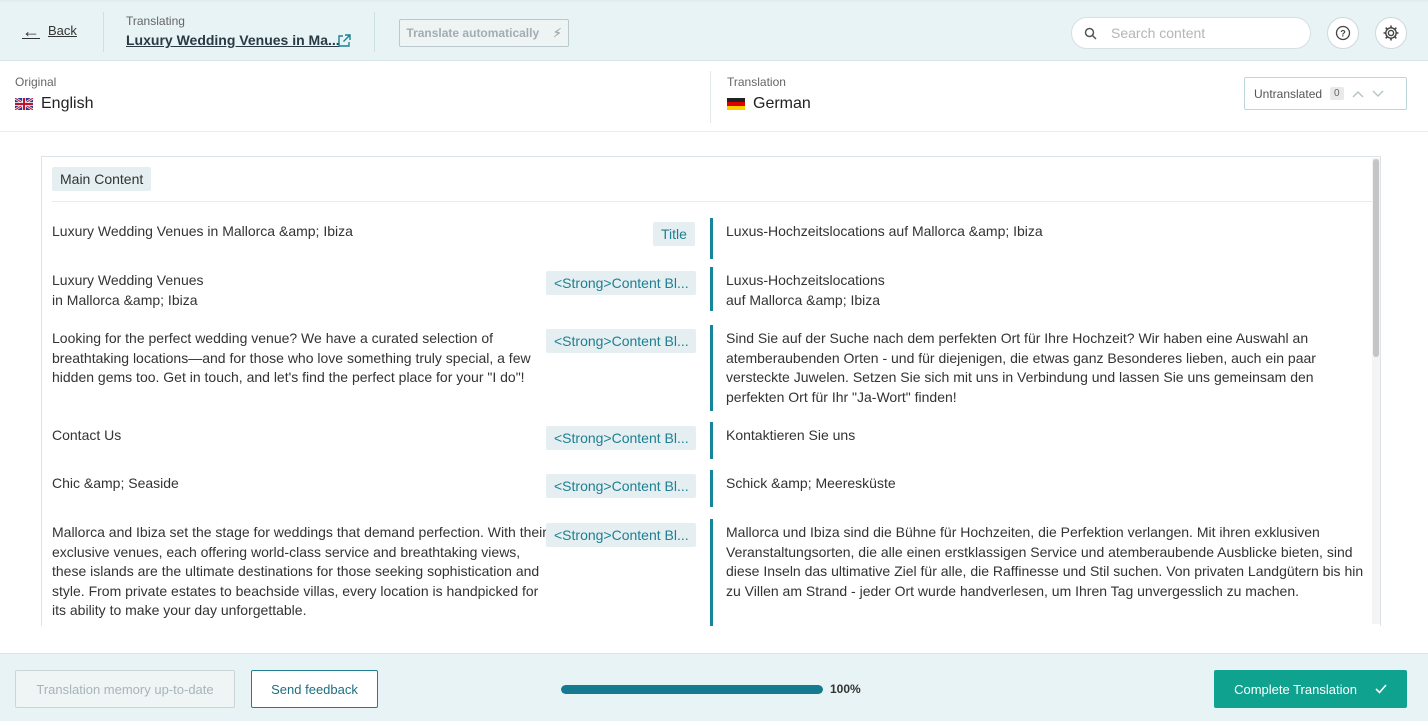  I want to click on settings-button, so click(1391, 33).